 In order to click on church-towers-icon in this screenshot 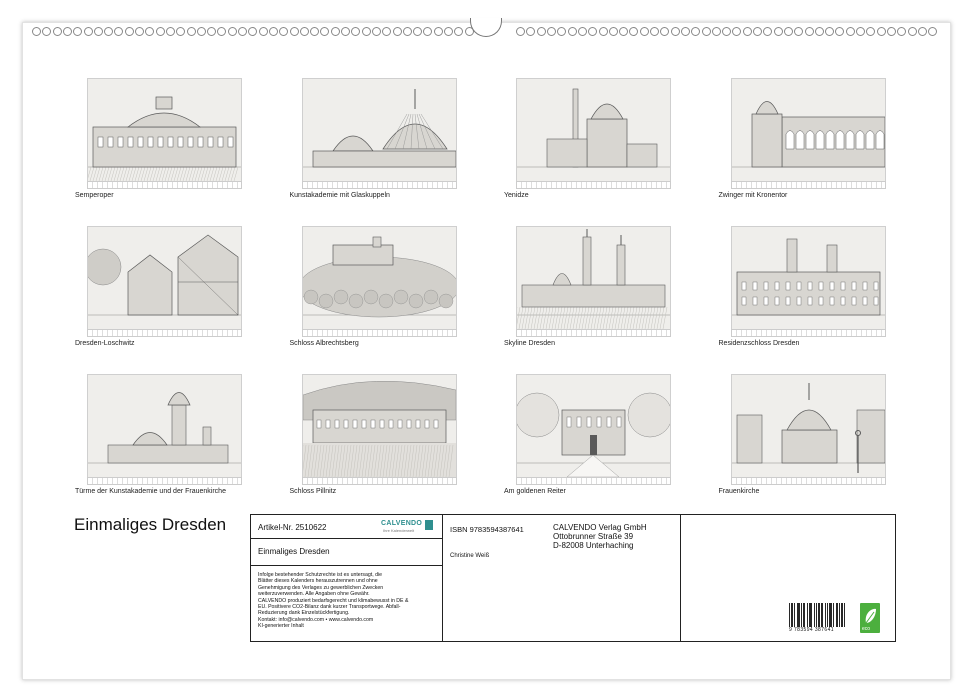, I will do `click(164, 426)`.